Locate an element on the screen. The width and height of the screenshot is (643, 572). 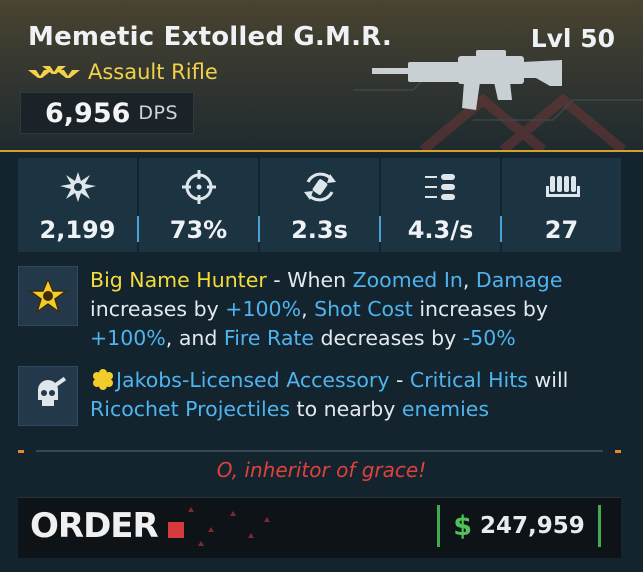
dps-box: 6,956 DPS is located at coordinates (107, 113).